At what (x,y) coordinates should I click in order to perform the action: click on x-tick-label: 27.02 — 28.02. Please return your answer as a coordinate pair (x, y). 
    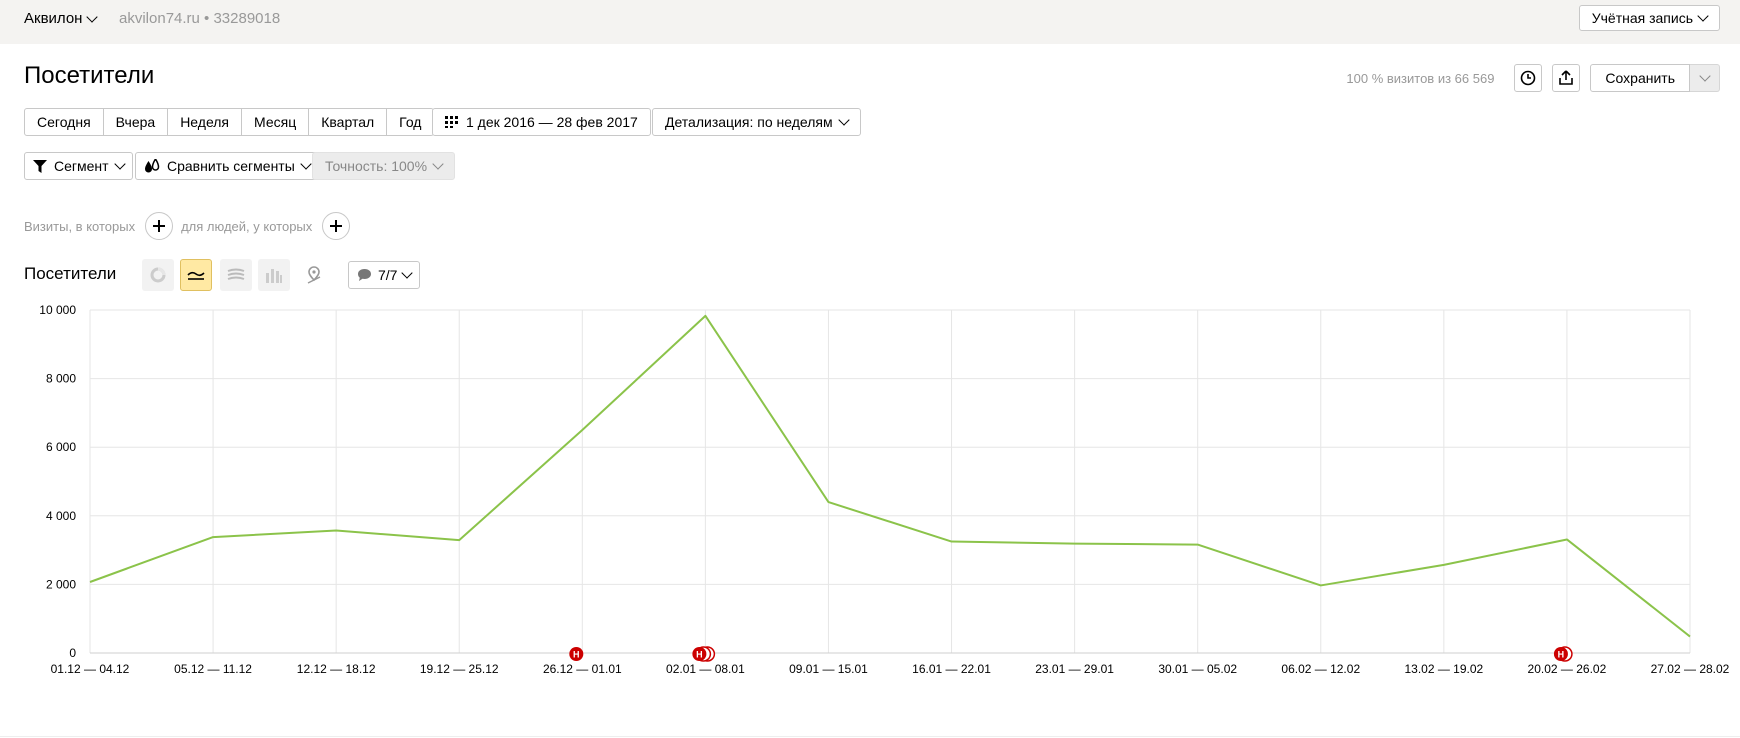
    Looking at the image, I should click on (1690, 669).